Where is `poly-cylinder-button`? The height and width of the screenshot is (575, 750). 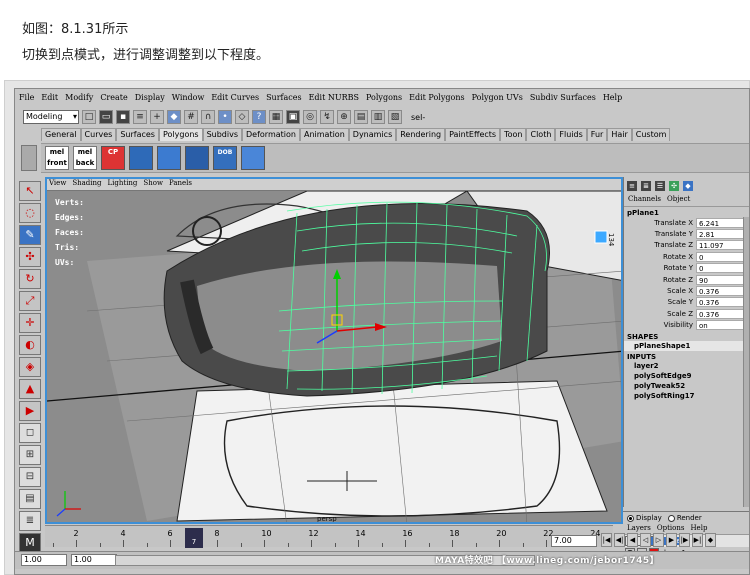 poly-cylinder-button is located at coordinates (169, 158).